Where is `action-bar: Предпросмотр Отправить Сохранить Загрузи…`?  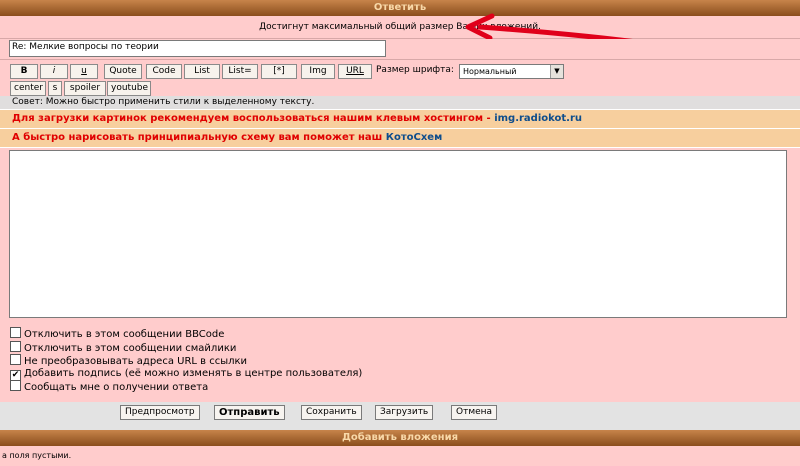
action-bar: Предпросмотр Отправить Сохранить Загрузи… is located at coordinates (400, 416).